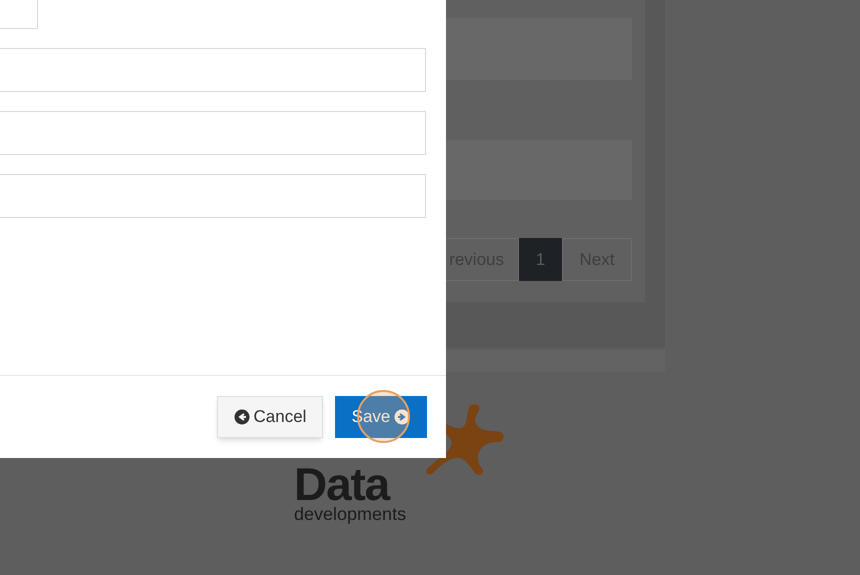 This screenshot has width=860, height=575. Describe the element at coordinates (540, 259) in the screenshot. I see `page-link: 1` at that location.